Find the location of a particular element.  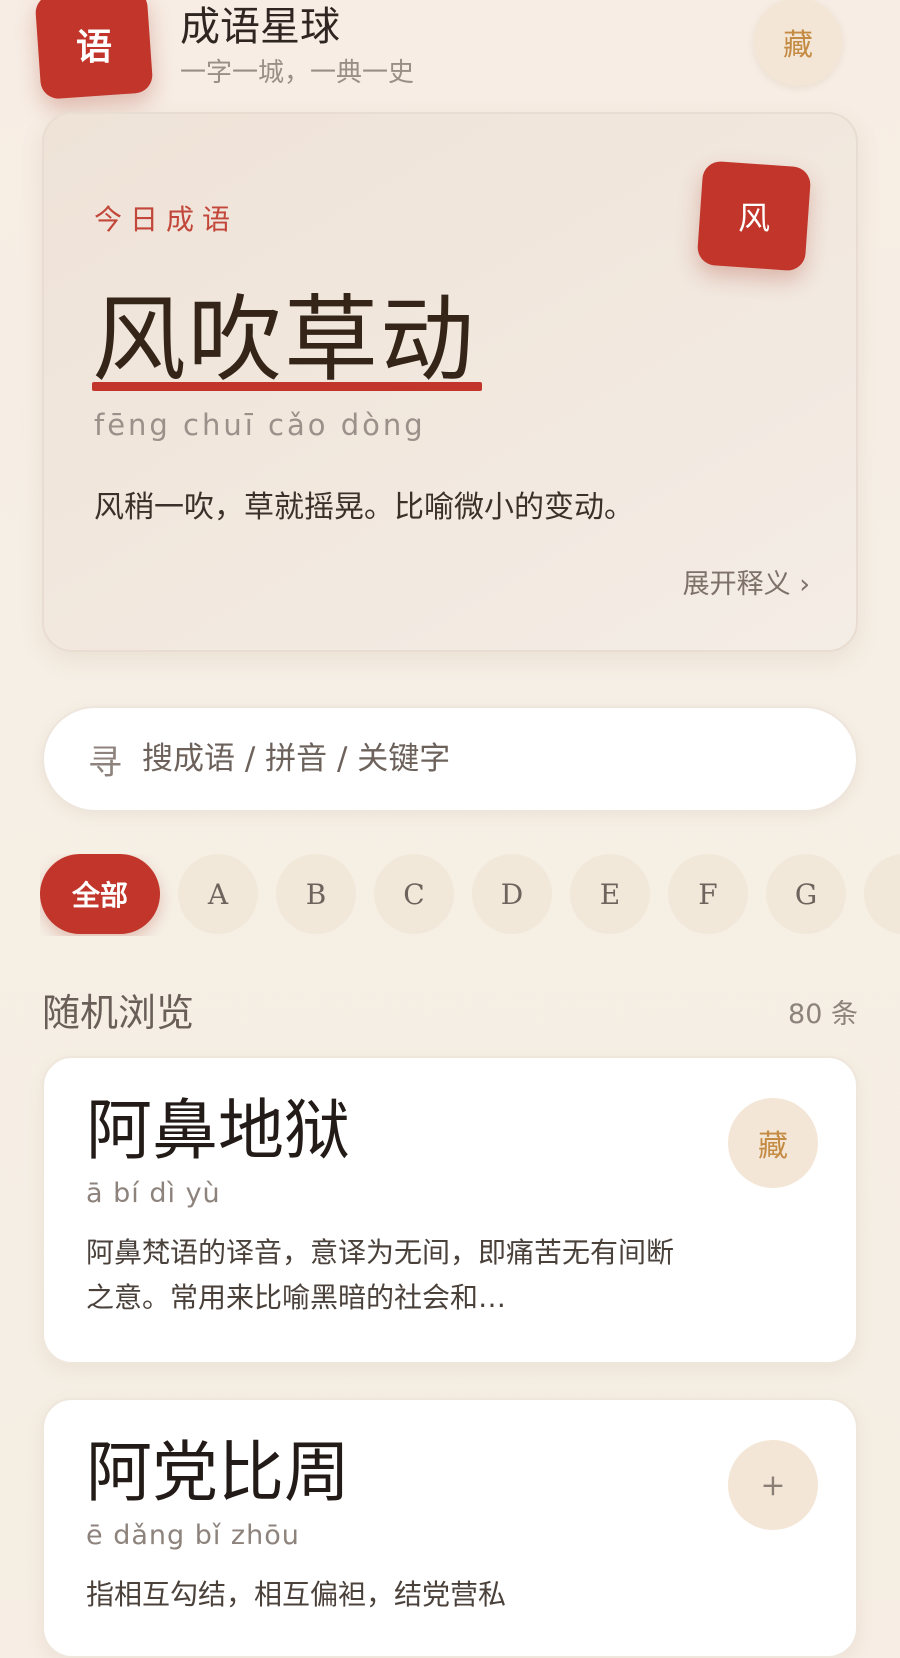

filter-chip-a: A is located at coordinates (218, 894).